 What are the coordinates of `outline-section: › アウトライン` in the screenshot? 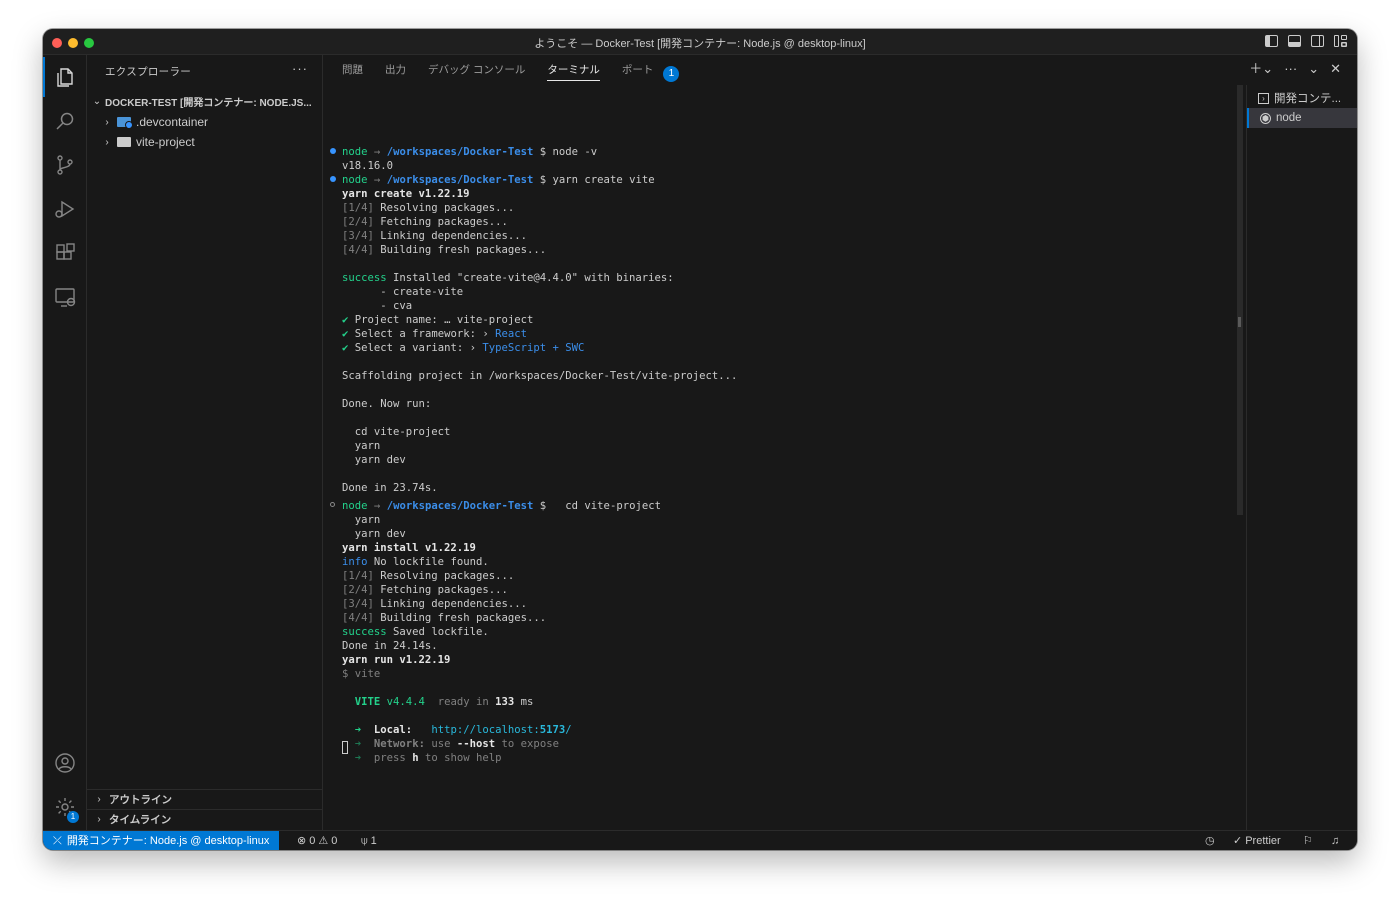 It's located at (204, 799).